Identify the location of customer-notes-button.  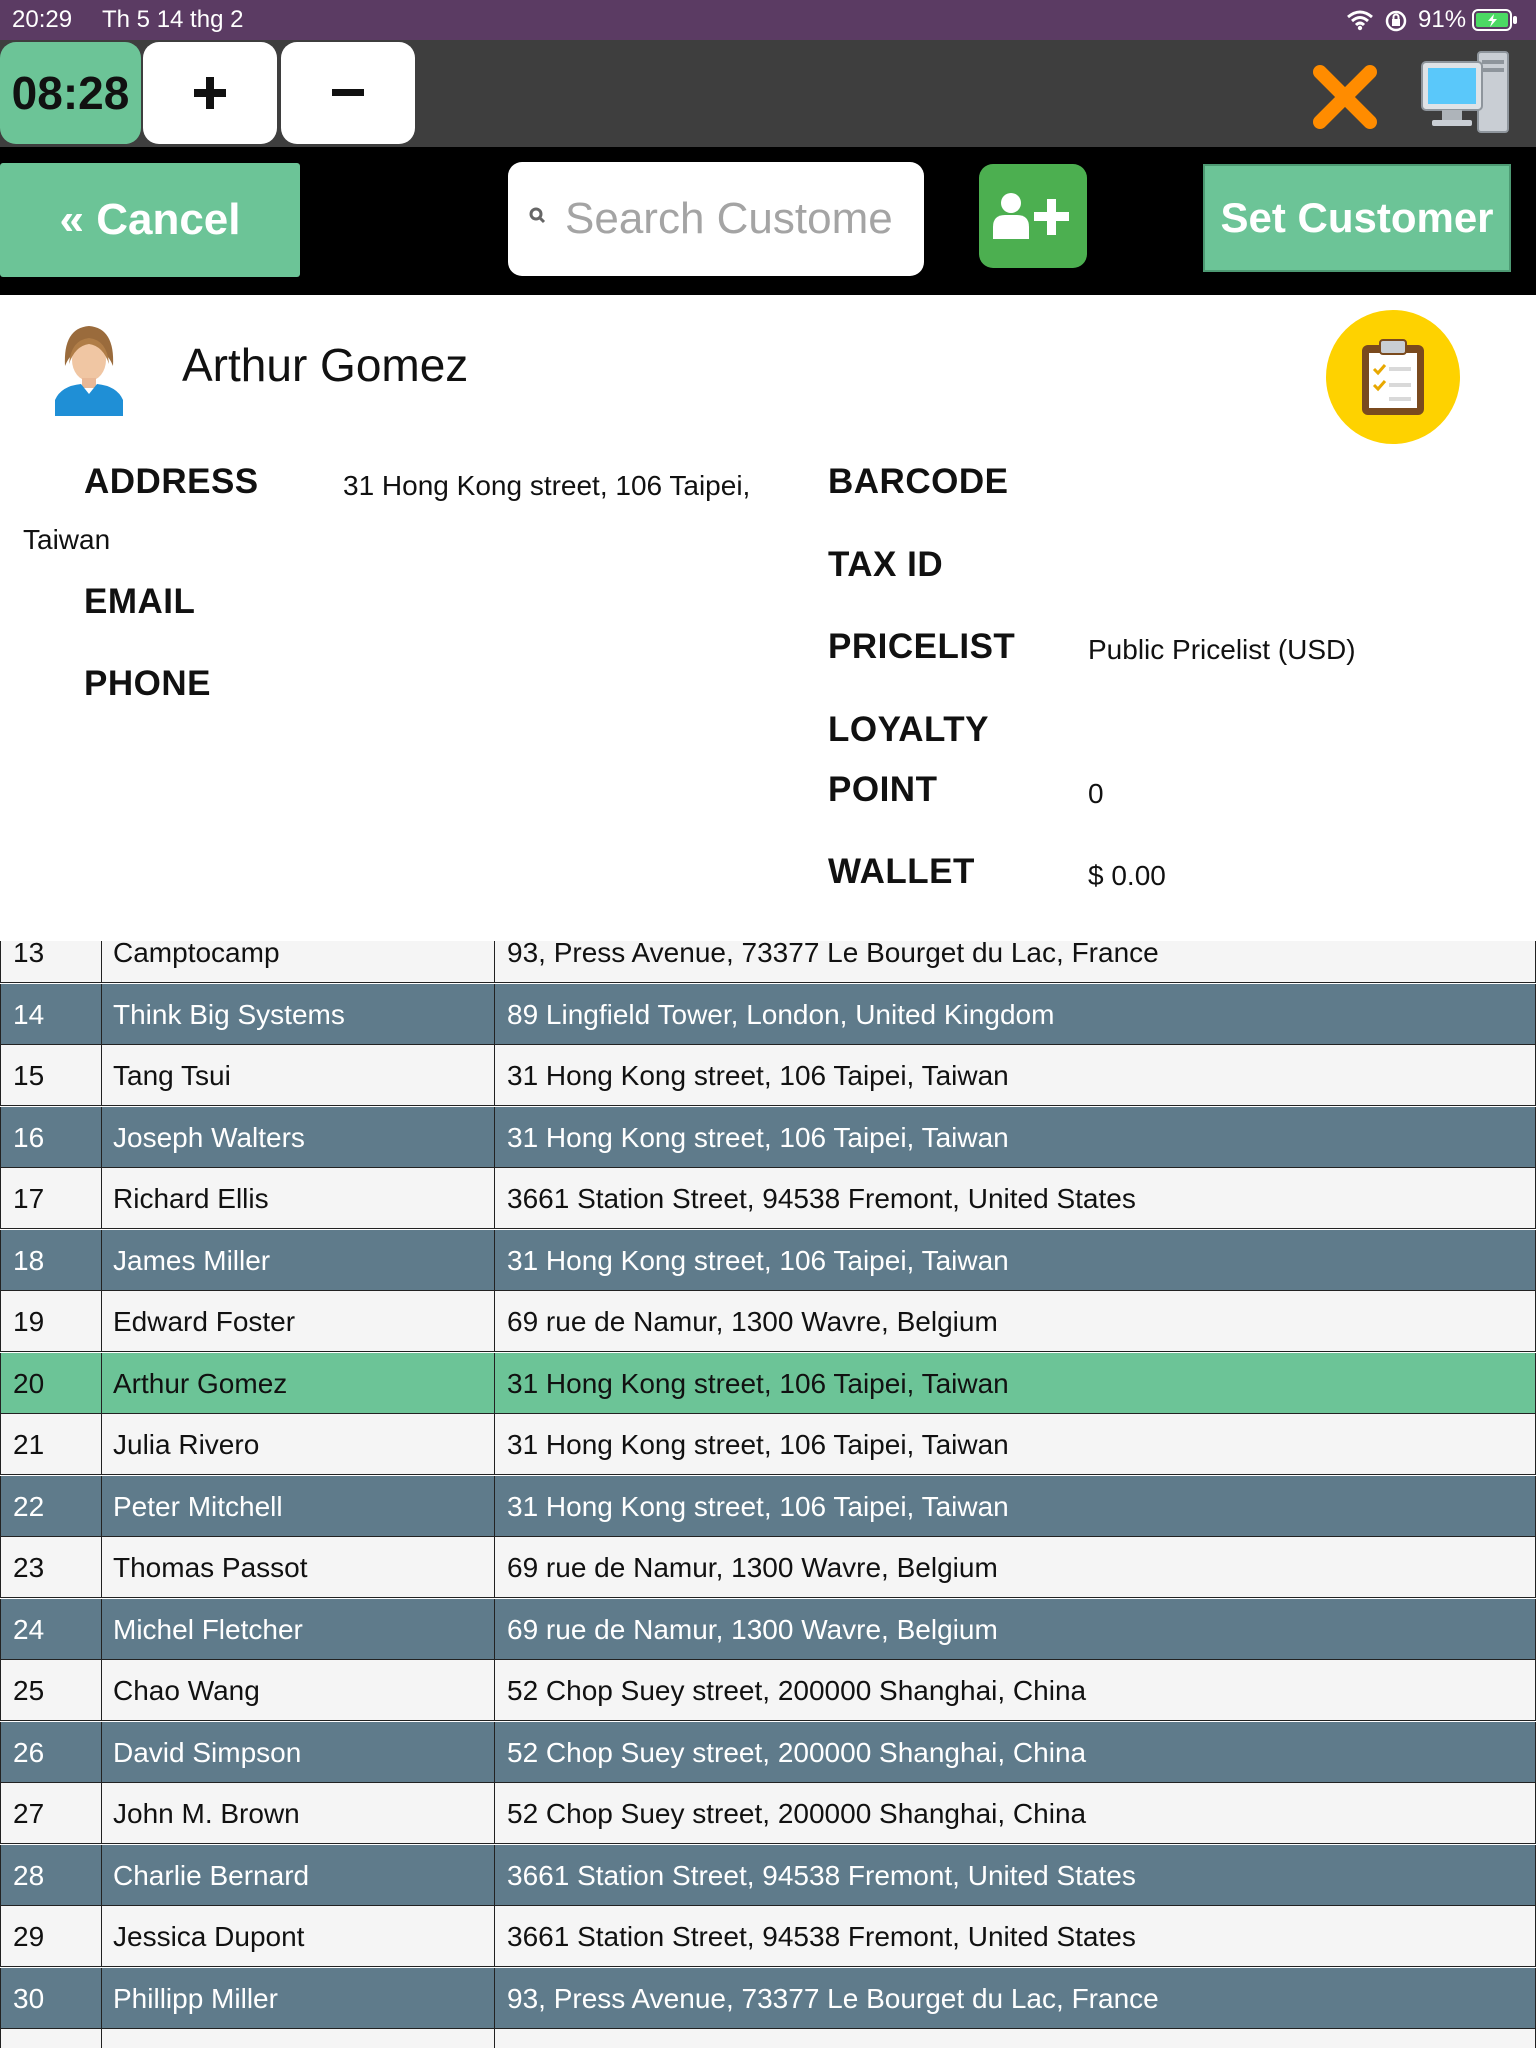
(1393, 377).